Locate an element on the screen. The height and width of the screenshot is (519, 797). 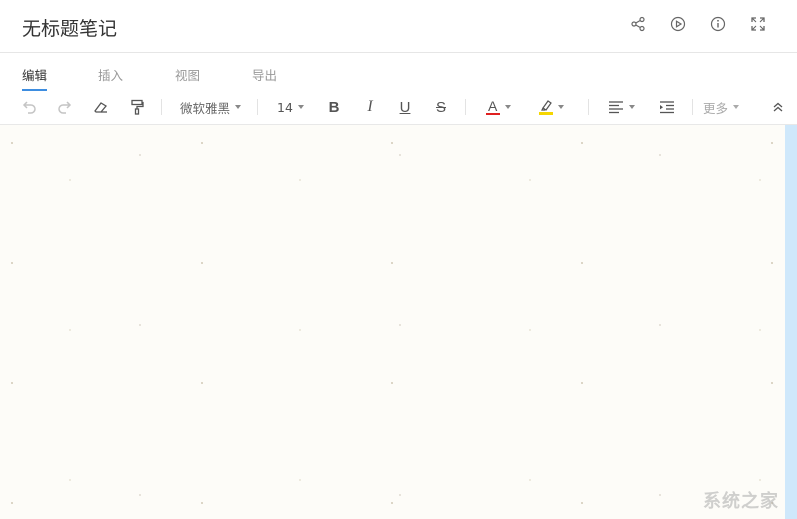
font-size-select: 14 is located at coordinates (290, 107).